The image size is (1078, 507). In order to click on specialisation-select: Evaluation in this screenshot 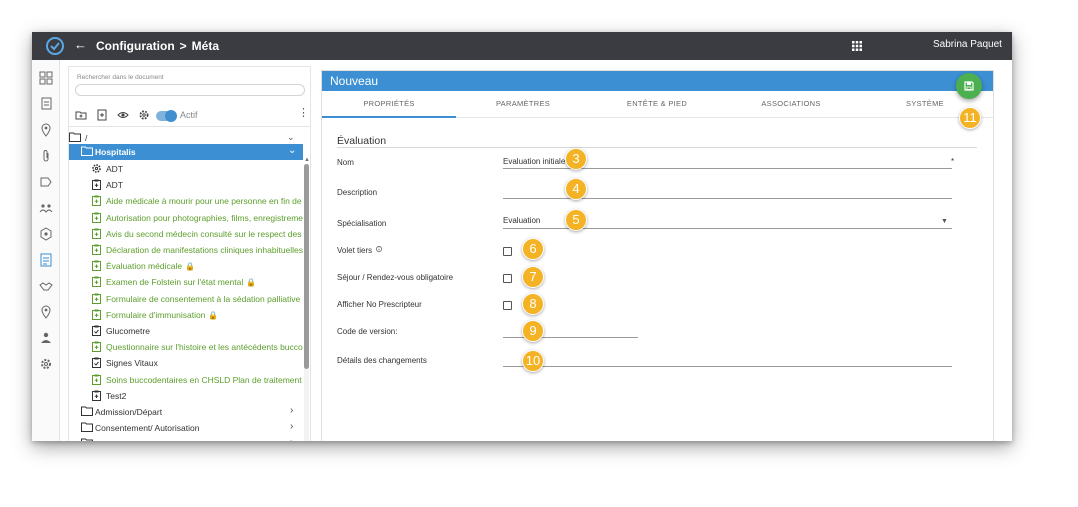, I will do `click(521, 220)`.